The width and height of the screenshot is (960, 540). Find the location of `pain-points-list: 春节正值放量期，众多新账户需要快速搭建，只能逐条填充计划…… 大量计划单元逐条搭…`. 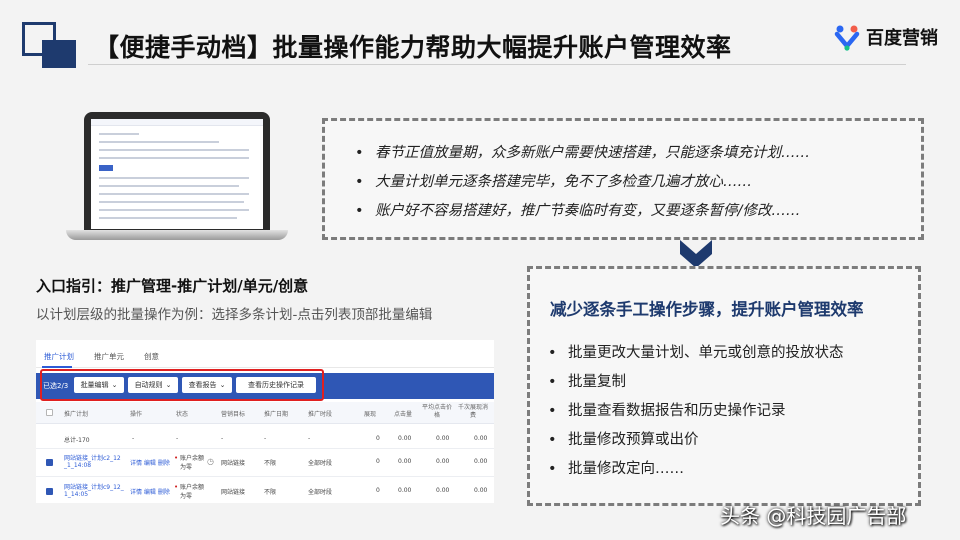

pain-points-list: 春节正值放量期，众多新账户需要快速搭建，只能逐条填充计划…… 大量计划单元逐条搭… is located at coordinates (579, 182).